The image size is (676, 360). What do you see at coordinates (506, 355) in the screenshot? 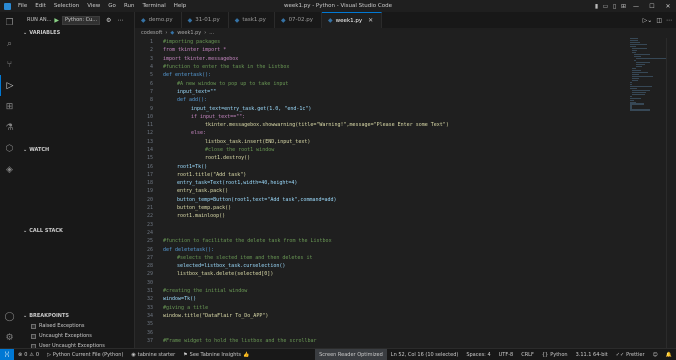
I see `encoding-status: UTF-8` at bounding box center [506, 355].